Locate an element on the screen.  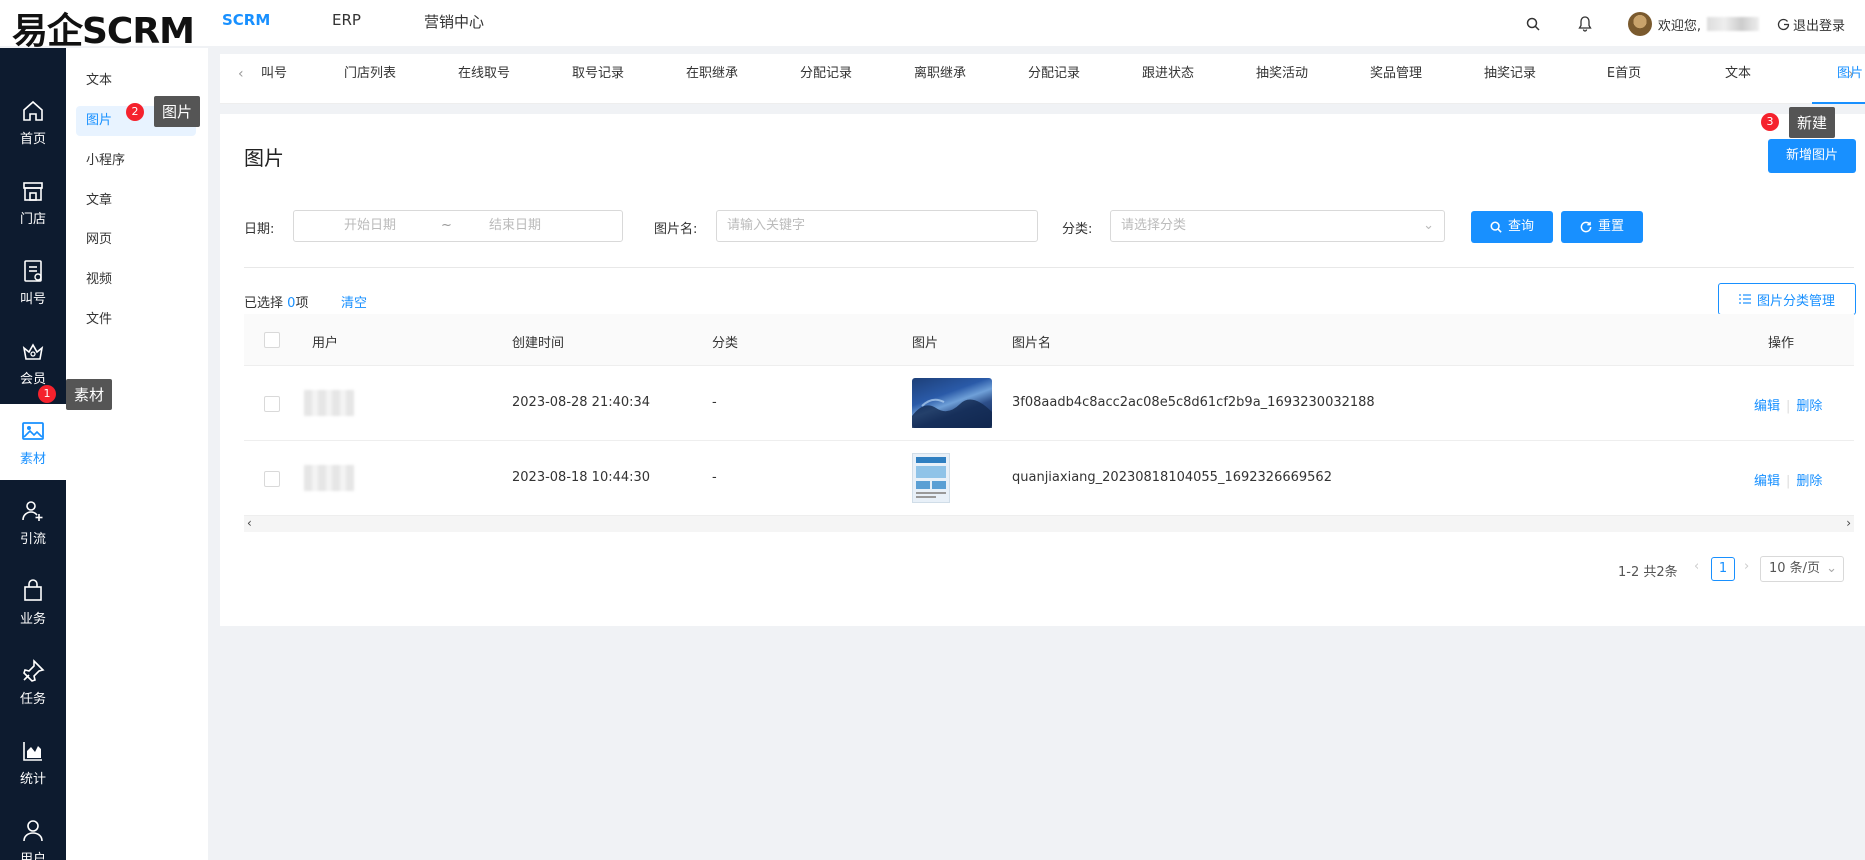
bell-icon is located at coordinates (1585, 24).